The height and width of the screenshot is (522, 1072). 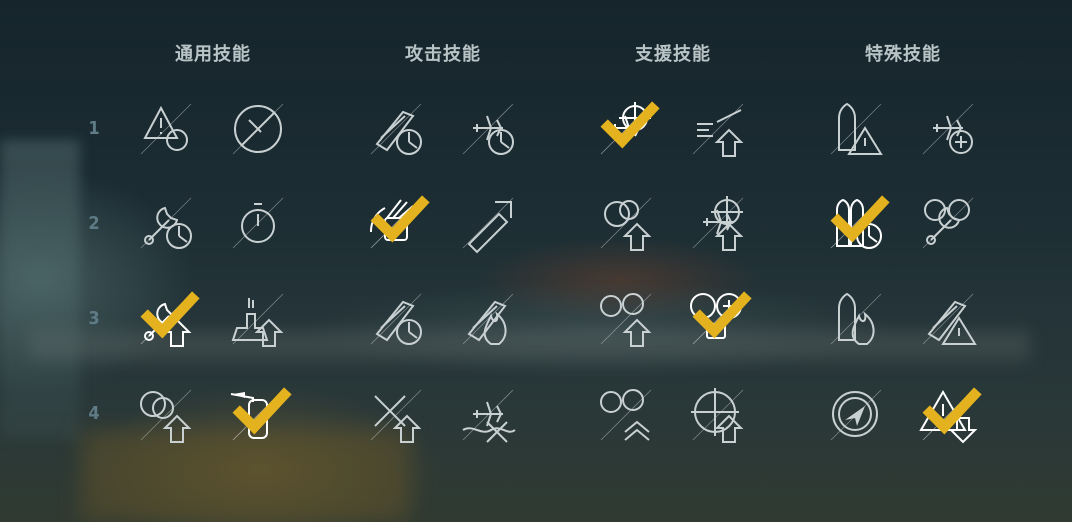 I want to click on plane-speed-icon, so click(x=718, y=130).